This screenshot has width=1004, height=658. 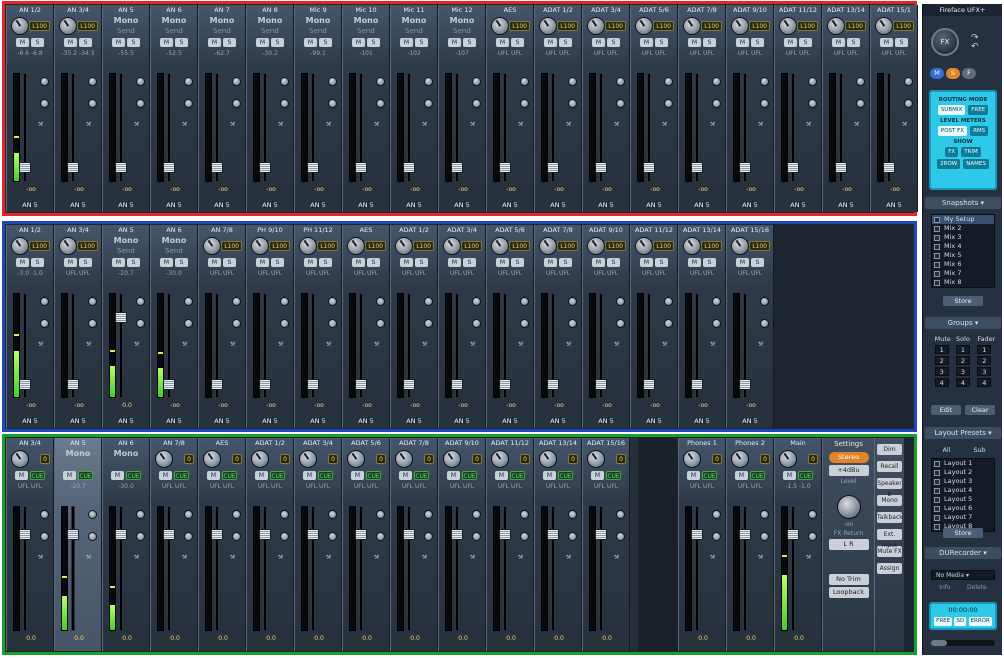 I want to click on snapshot-checkbox, so click(x=937, y=246).